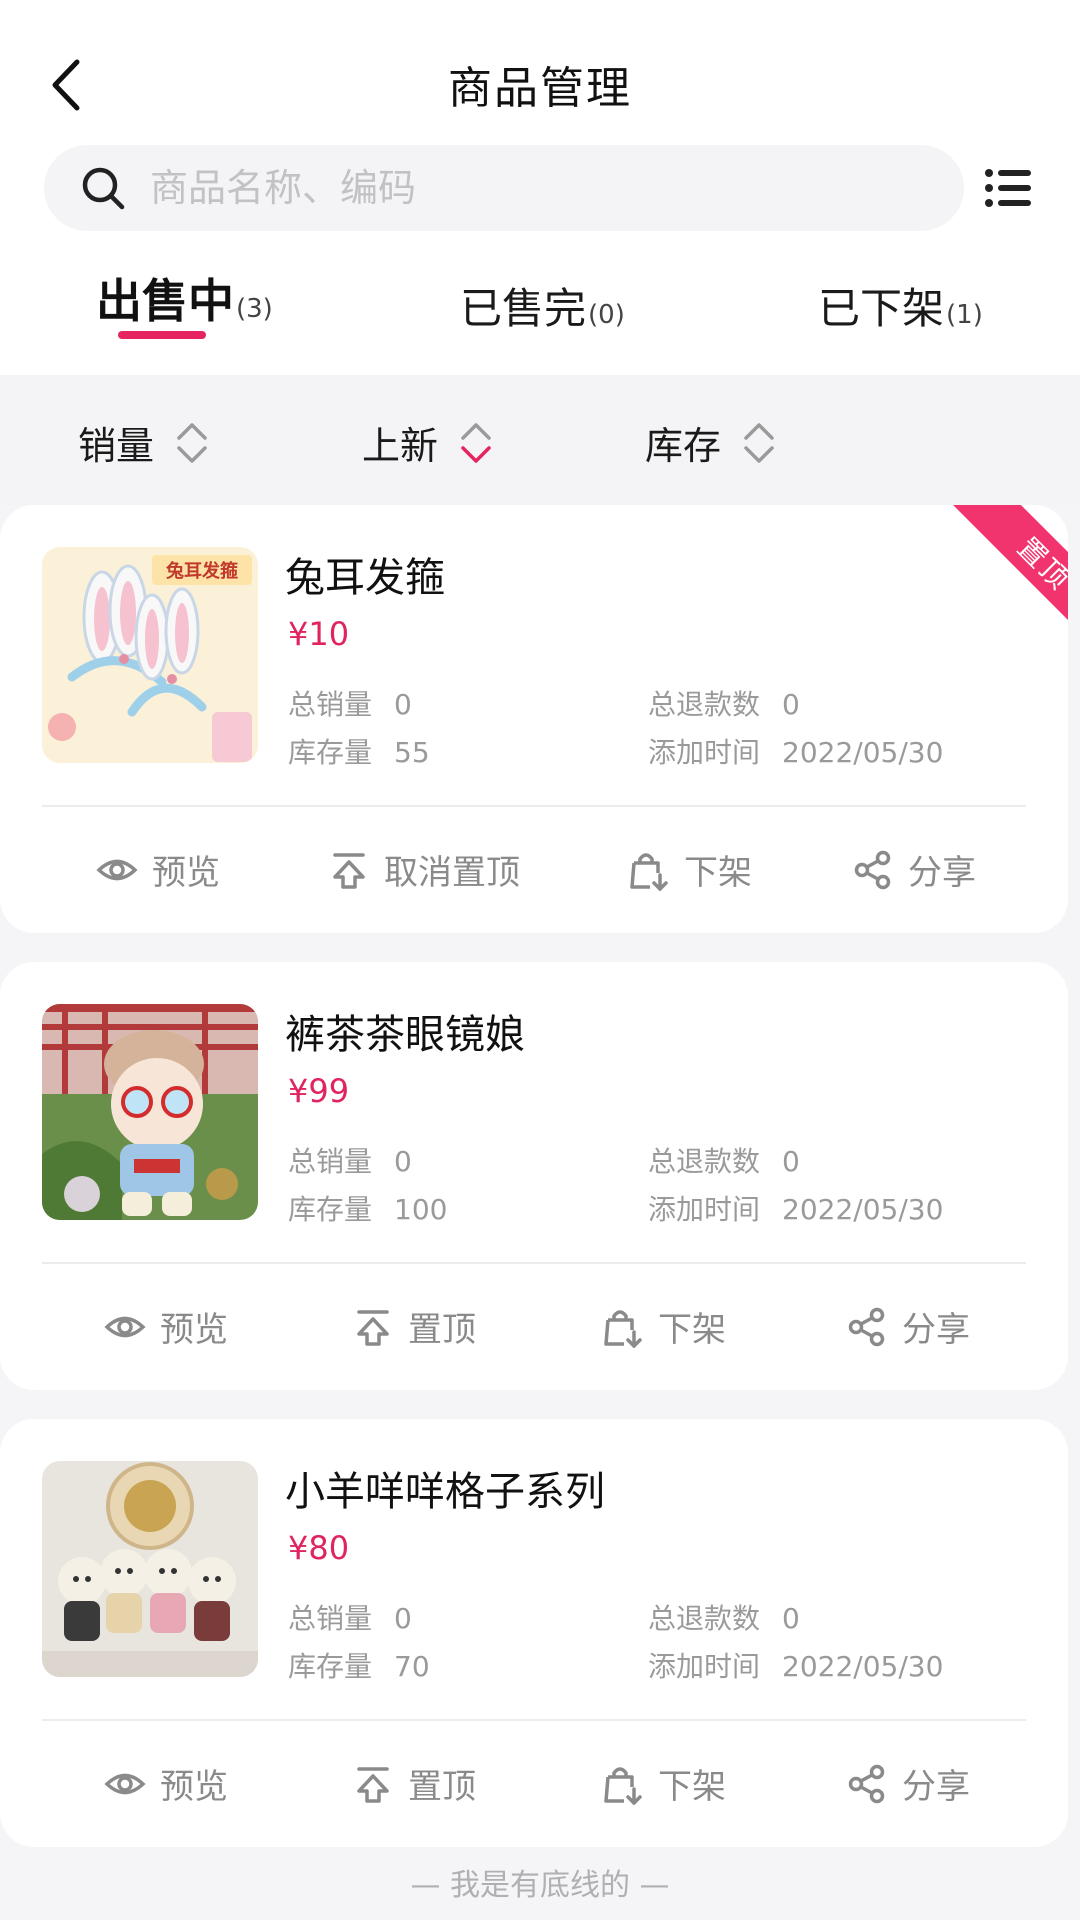  I want to click on product-name: 兔耳发箍, so click(365, 578).